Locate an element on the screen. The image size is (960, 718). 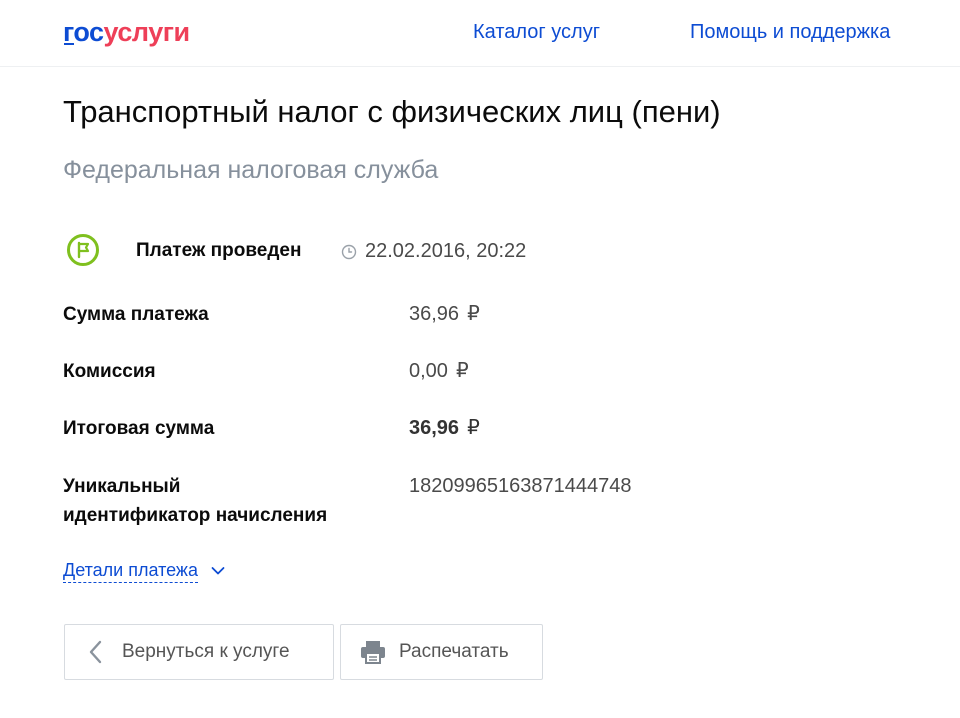
page-subtitle: Федеральная налоговая служба is located at coordinates (251, 170).